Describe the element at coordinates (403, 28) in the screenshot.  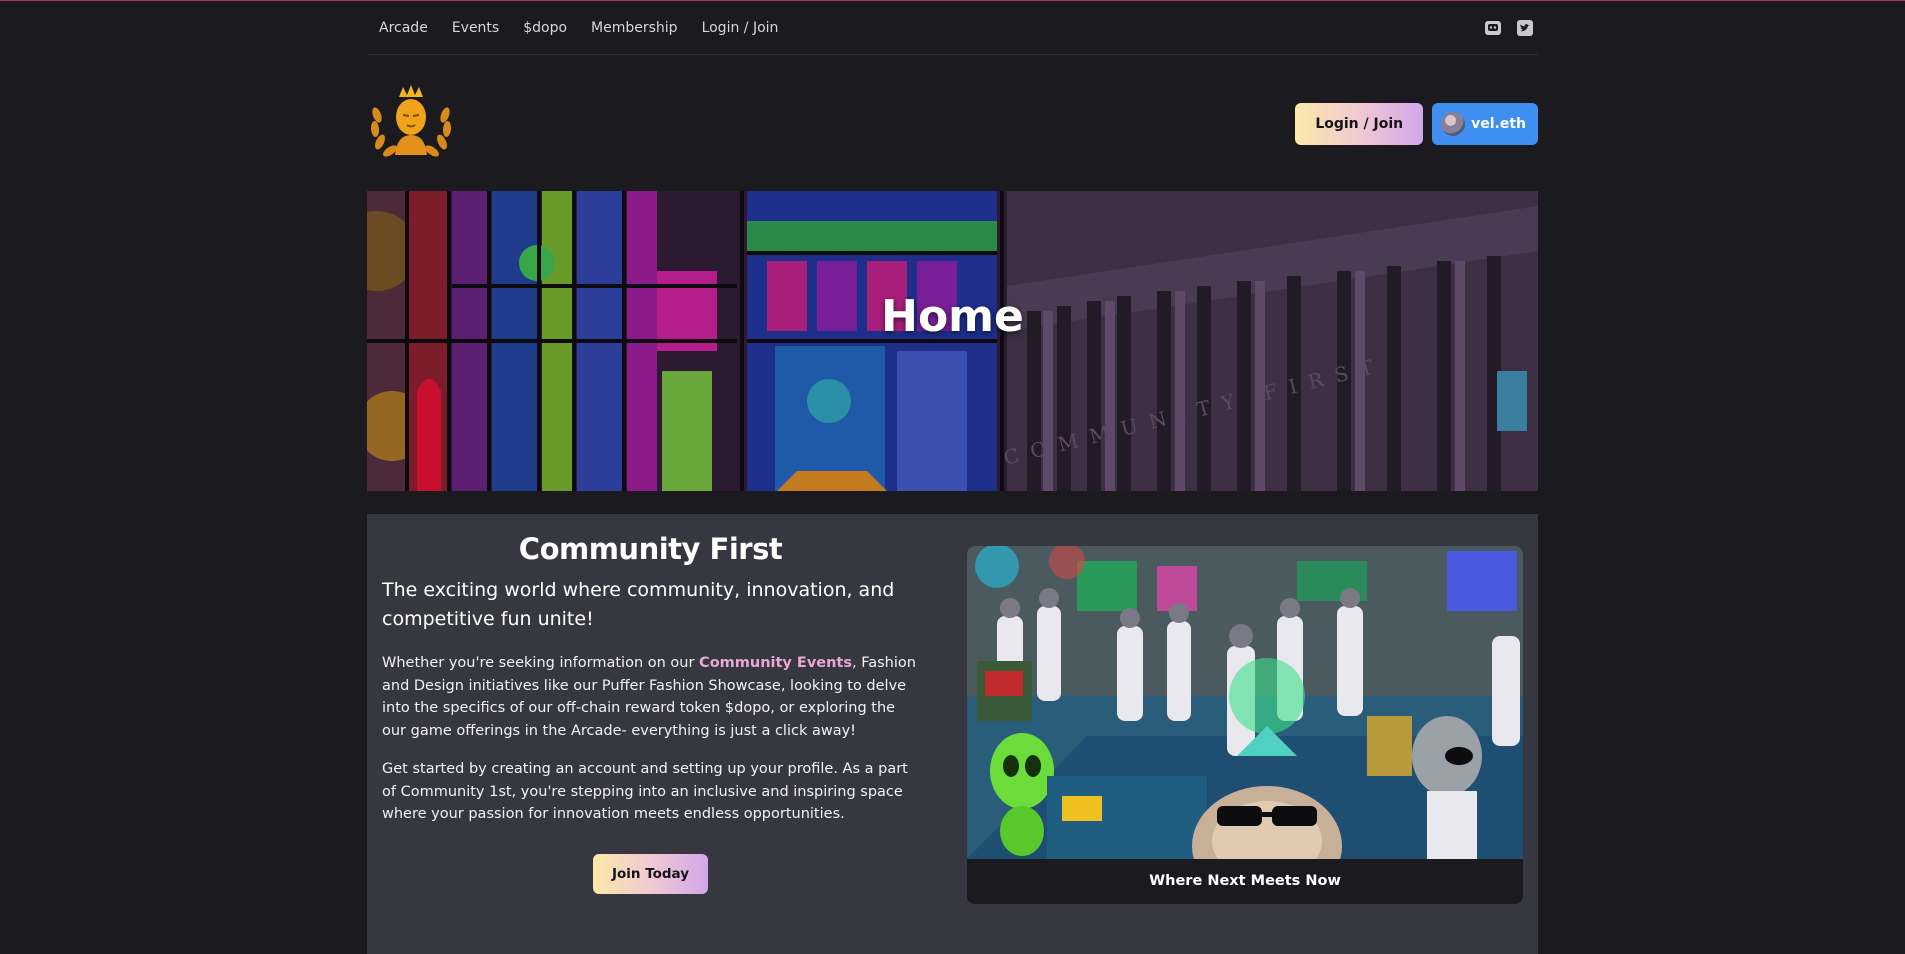
I see `nav-link-arcade: Arcade` at that location.